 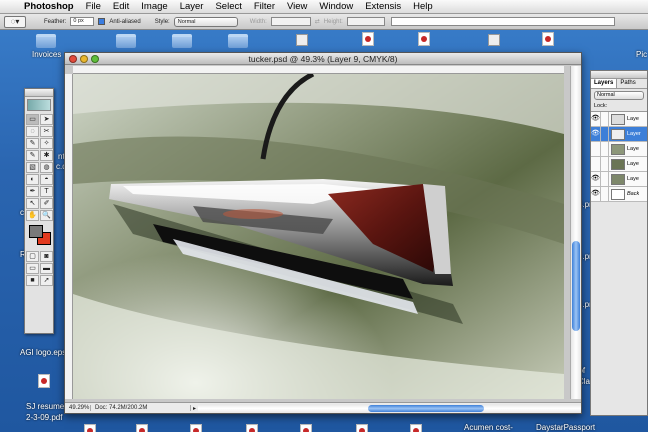 What do you see at coordinates (426, 408) in the screenshot?
I see `horizontal-scroll-thumb` at bounding box center [426, 408].